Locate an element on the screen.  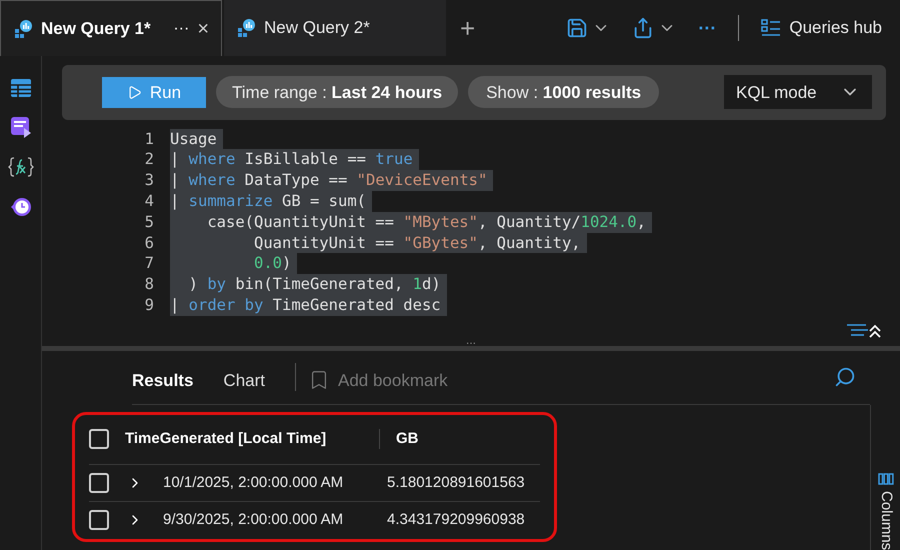
columns-panel-button: Columns is located at coordinates (885, 477).